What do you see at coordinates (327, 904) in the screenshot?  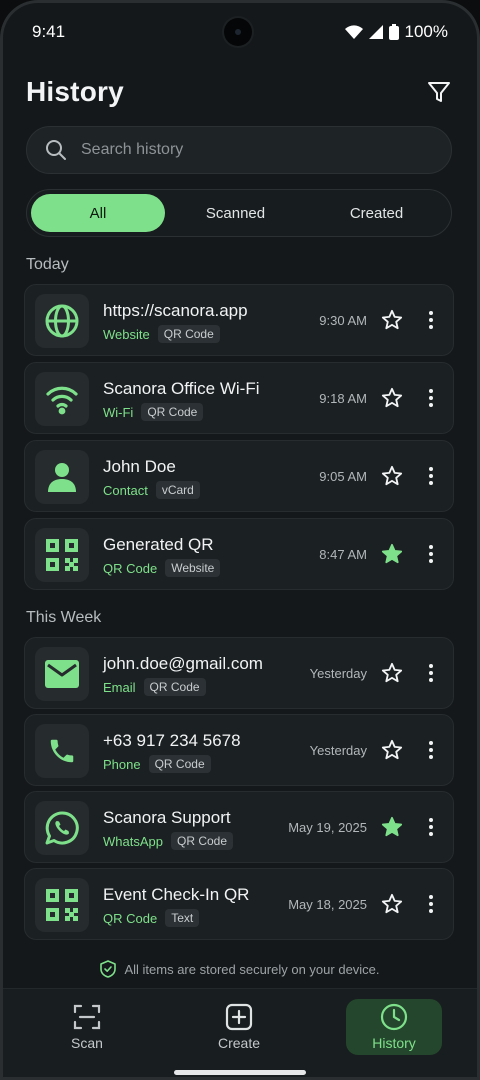 I see `item-time: May 18, 2025` at bounding box center [327, 904].